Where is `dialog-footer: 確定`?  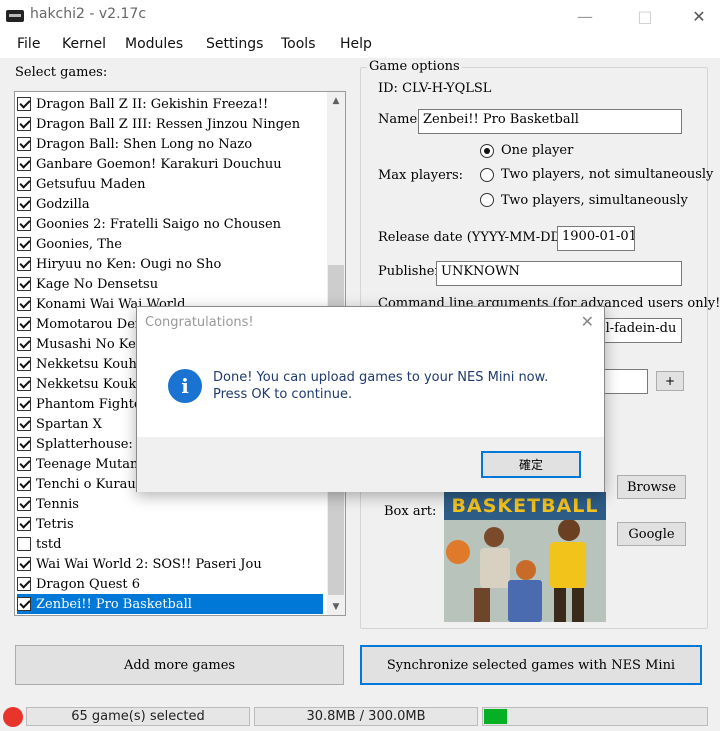 dialog-footer: 確定 is located at coordinates (370, 464).